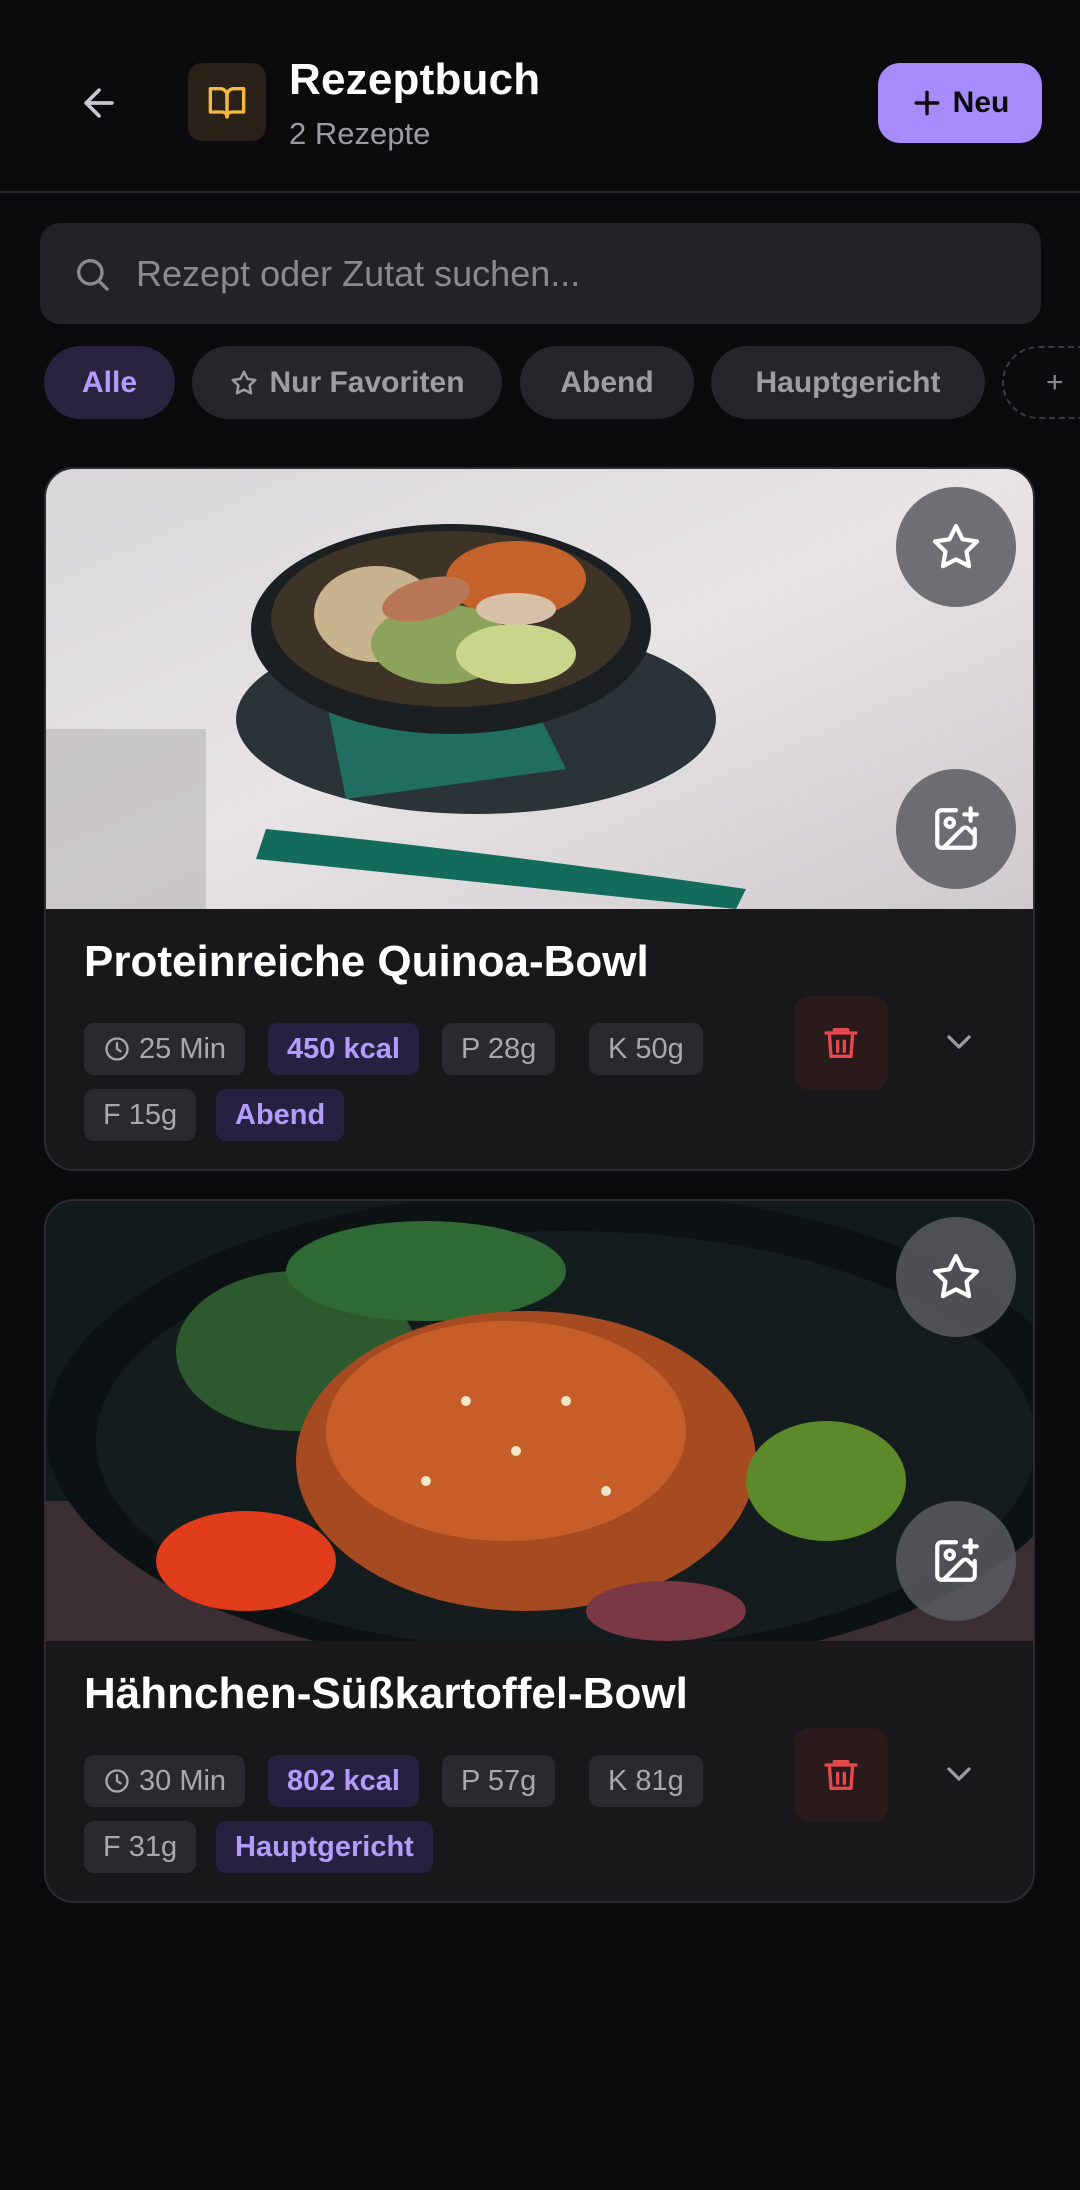  What do you see at coordinates (366, 961) in the screenshot?
I see `recipe-title: Proteinreiche Quinoa-Bowl` at bounding box center [366, 961].